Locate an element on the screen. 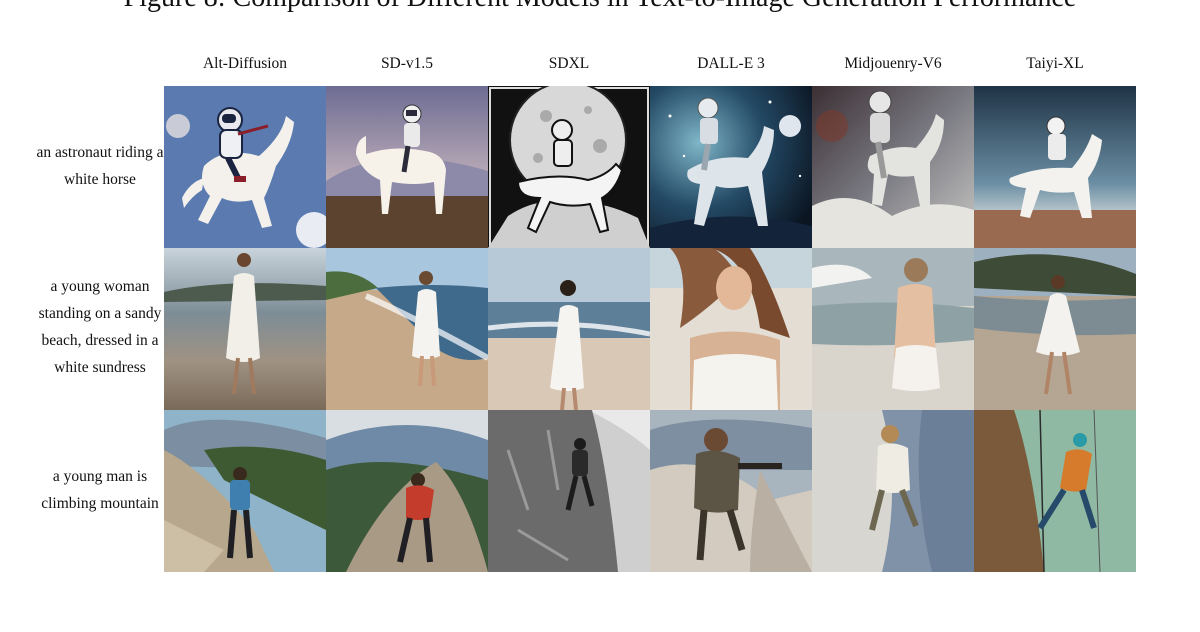 Image resolution: width=1200 pixels, height=632 pixels. image-astronaut-midjourney-v6 is located at coordinates (893, 167).